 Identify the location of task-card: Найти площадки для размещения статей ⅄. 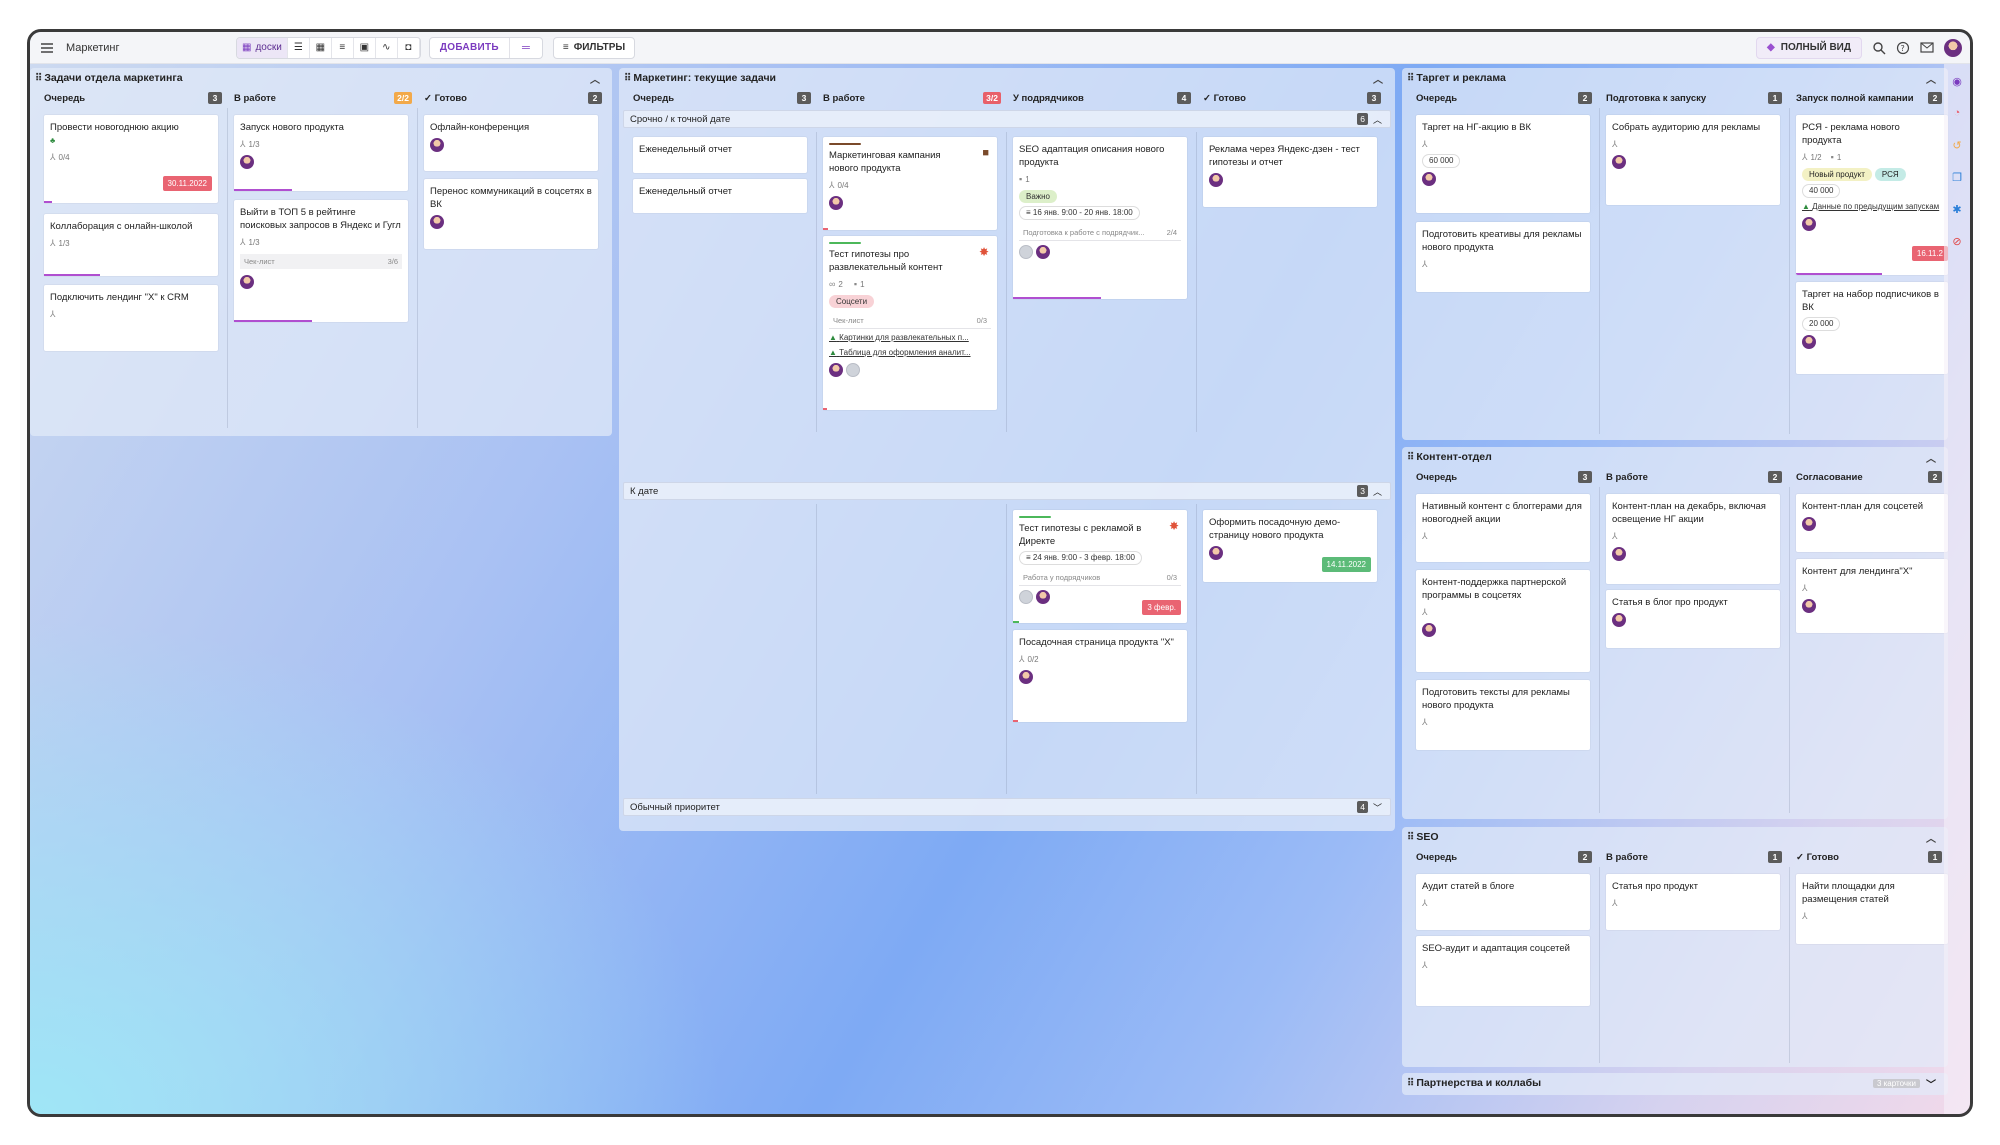
(1872, 909).